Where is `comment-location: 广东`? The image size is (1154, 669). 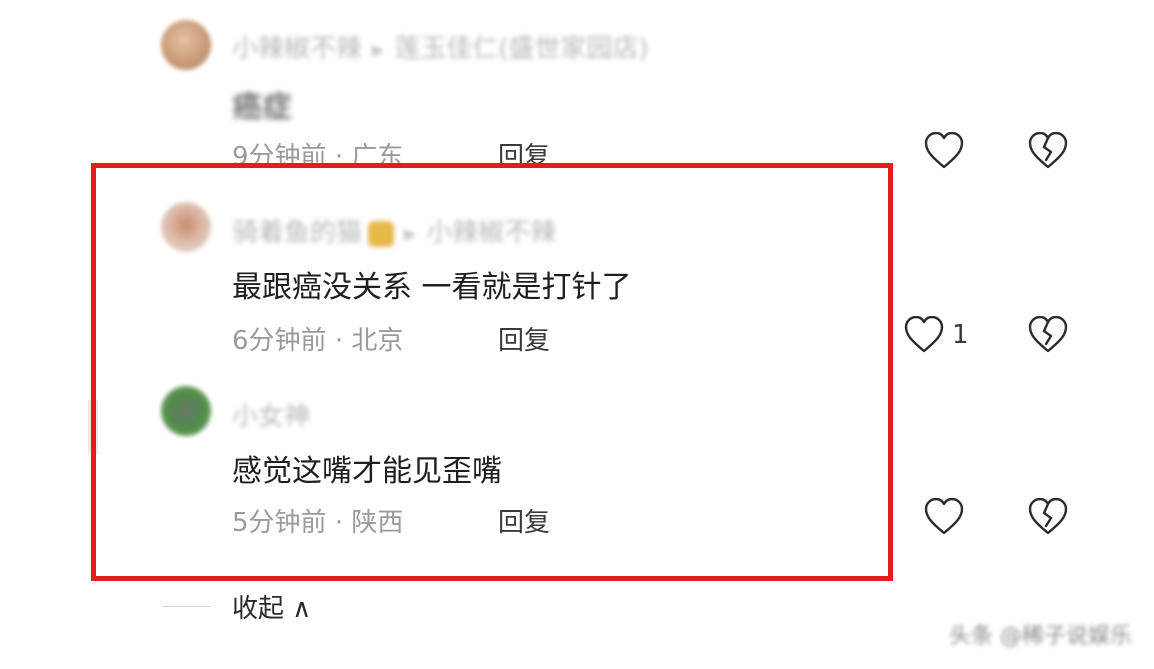
comment-location: 广东 is located at coordinates (377, 157).